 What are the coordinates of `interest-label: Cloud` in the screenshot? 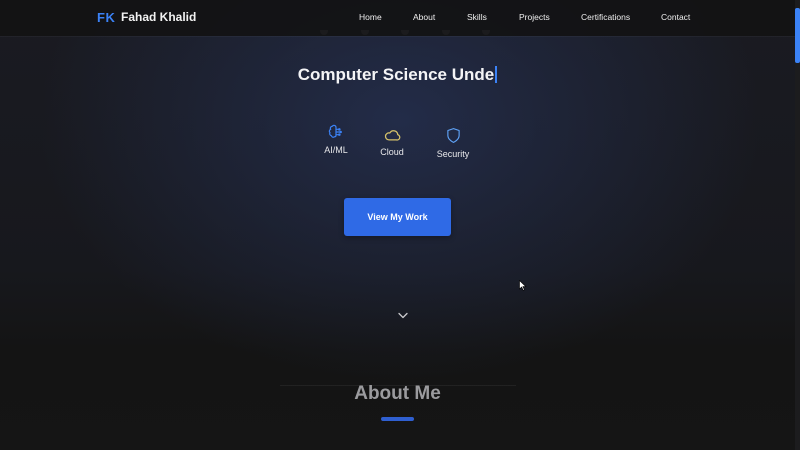 It's located at (392, 152).